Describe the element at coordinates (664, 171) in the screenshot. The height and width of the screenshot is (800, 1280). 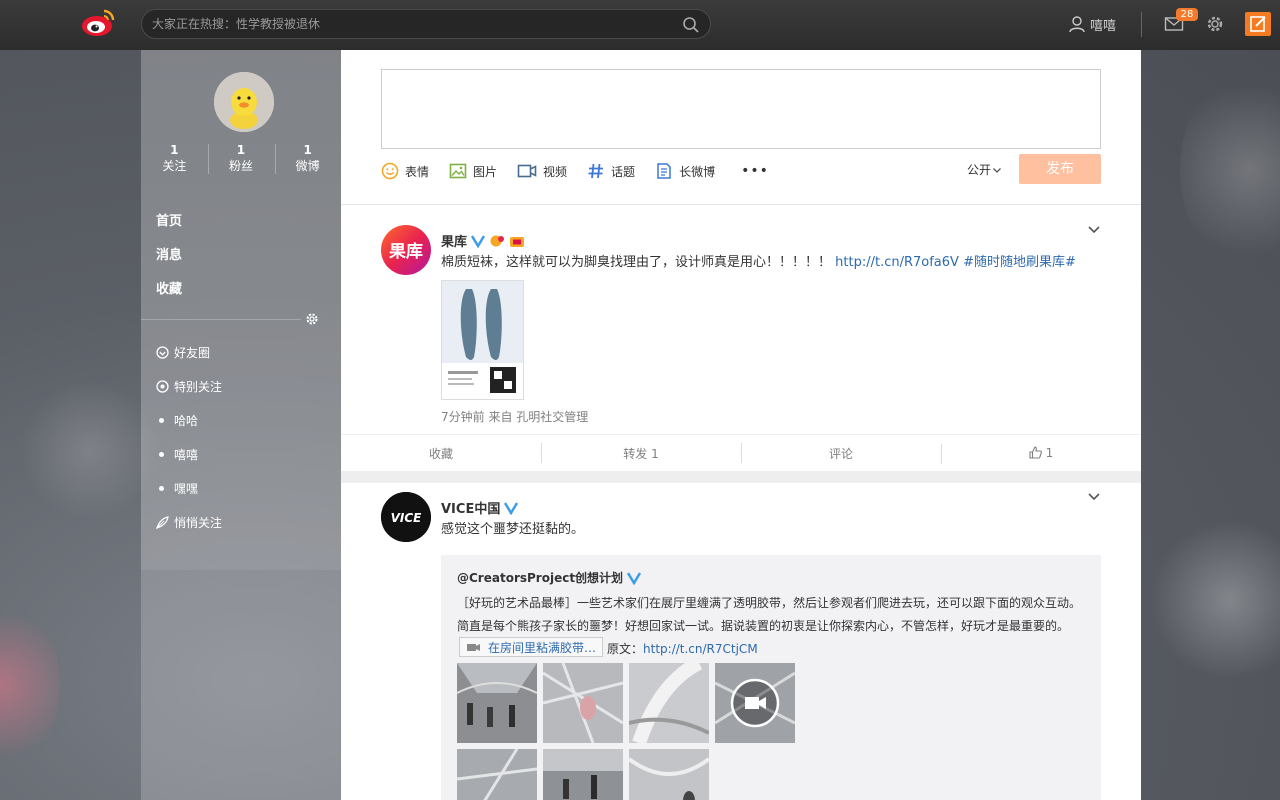
I see `long-post-icon` at that location.